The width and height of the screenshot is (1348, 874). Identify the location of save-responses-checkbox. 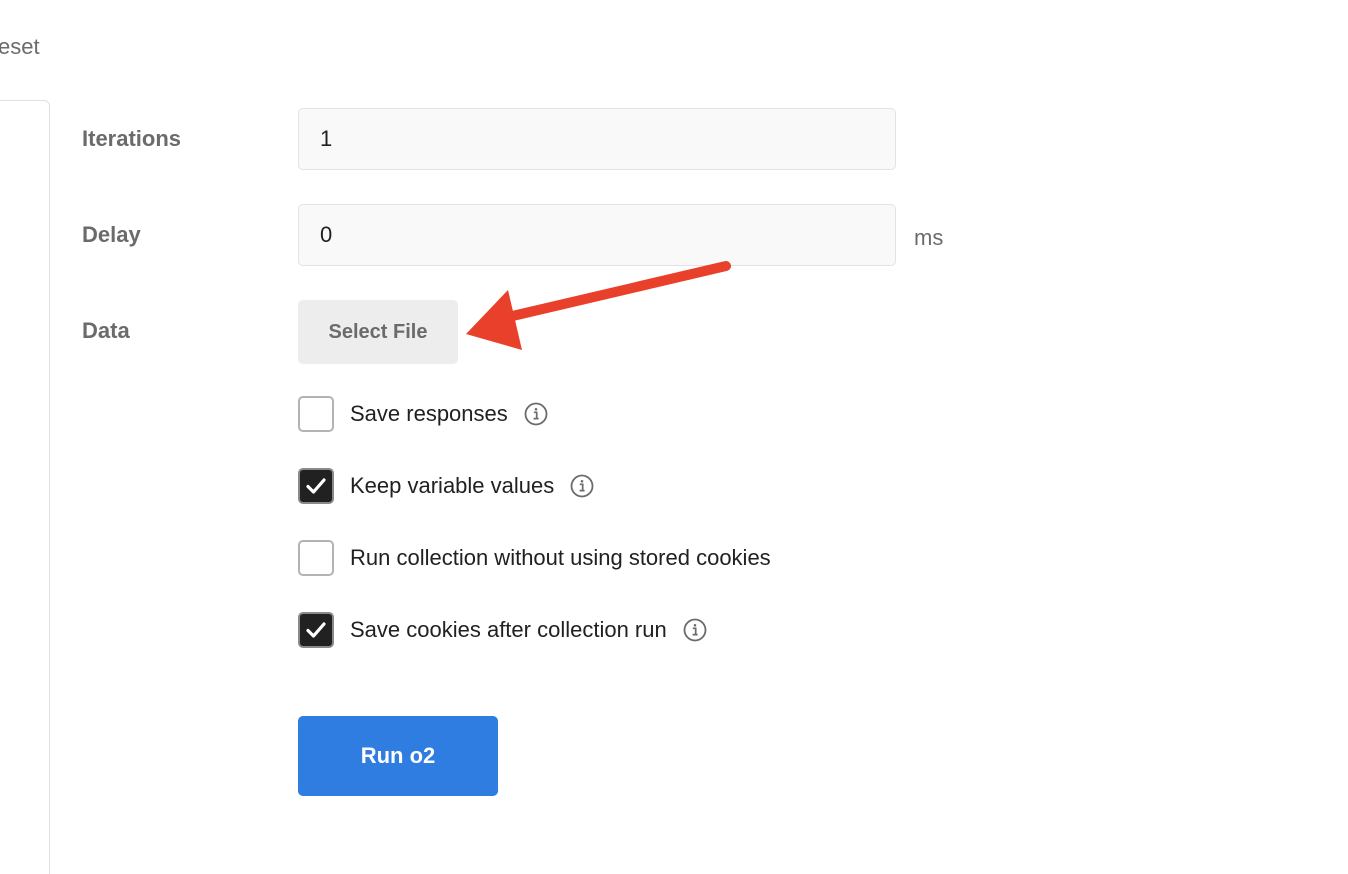
(316, 414).